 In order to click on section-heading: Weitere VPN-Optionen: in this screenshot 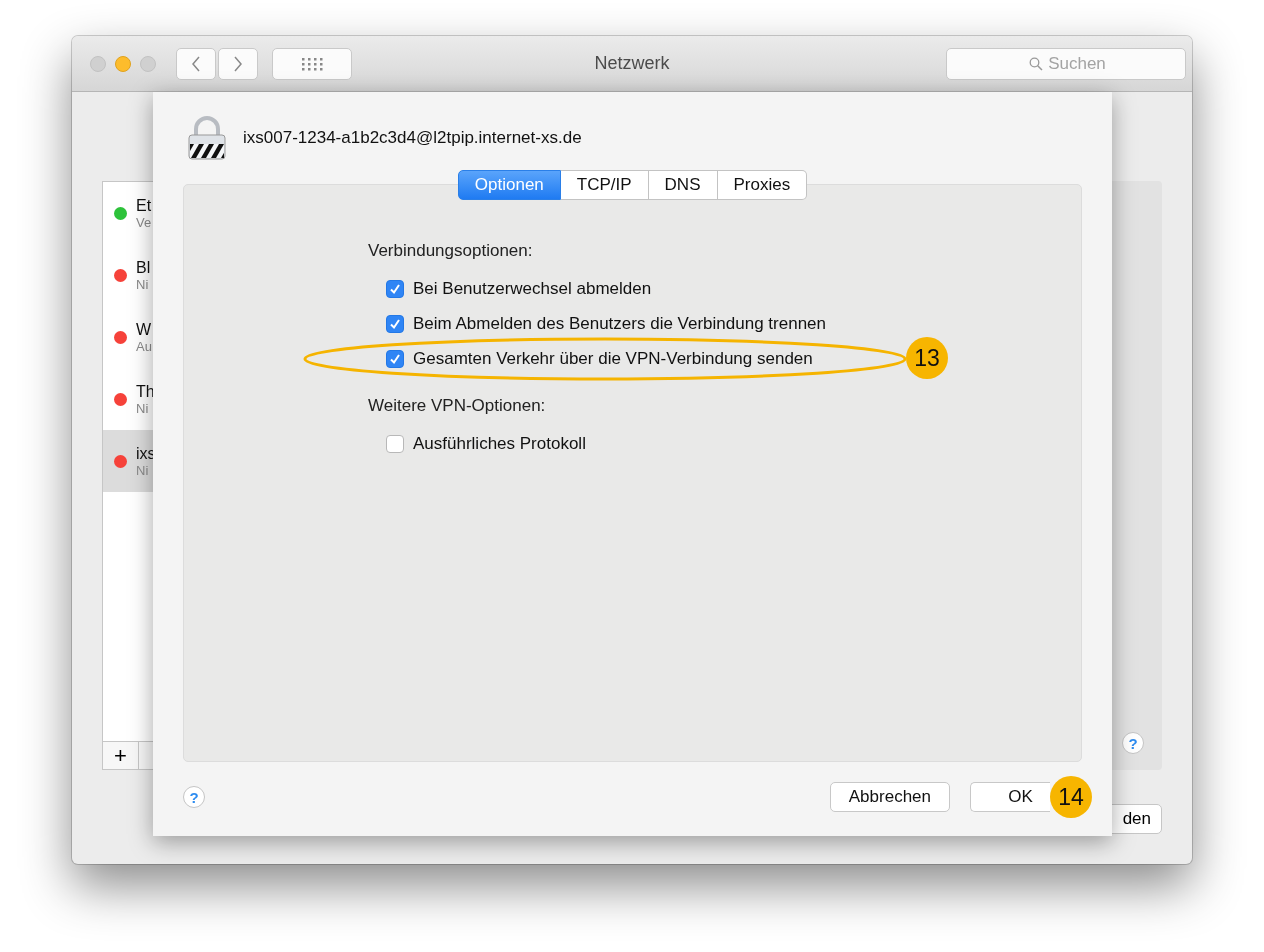, I will do `click(457, 406)`.